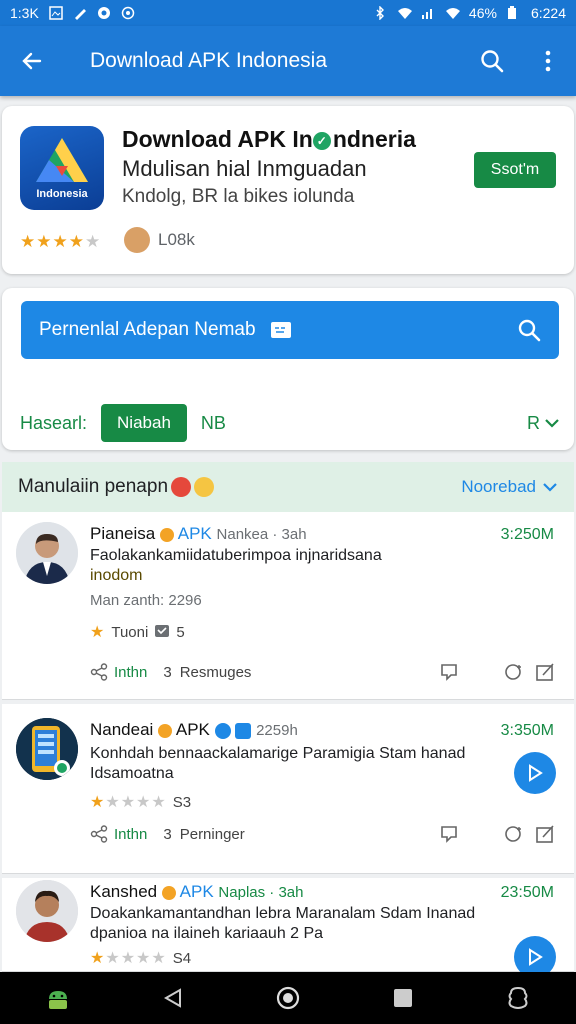 This screenshot has width=576, height=1024. What do you see at coordinates (24, 13) in the screenshot?
I see `status-time-left: 1:3K` at bounding box center [24, 13].